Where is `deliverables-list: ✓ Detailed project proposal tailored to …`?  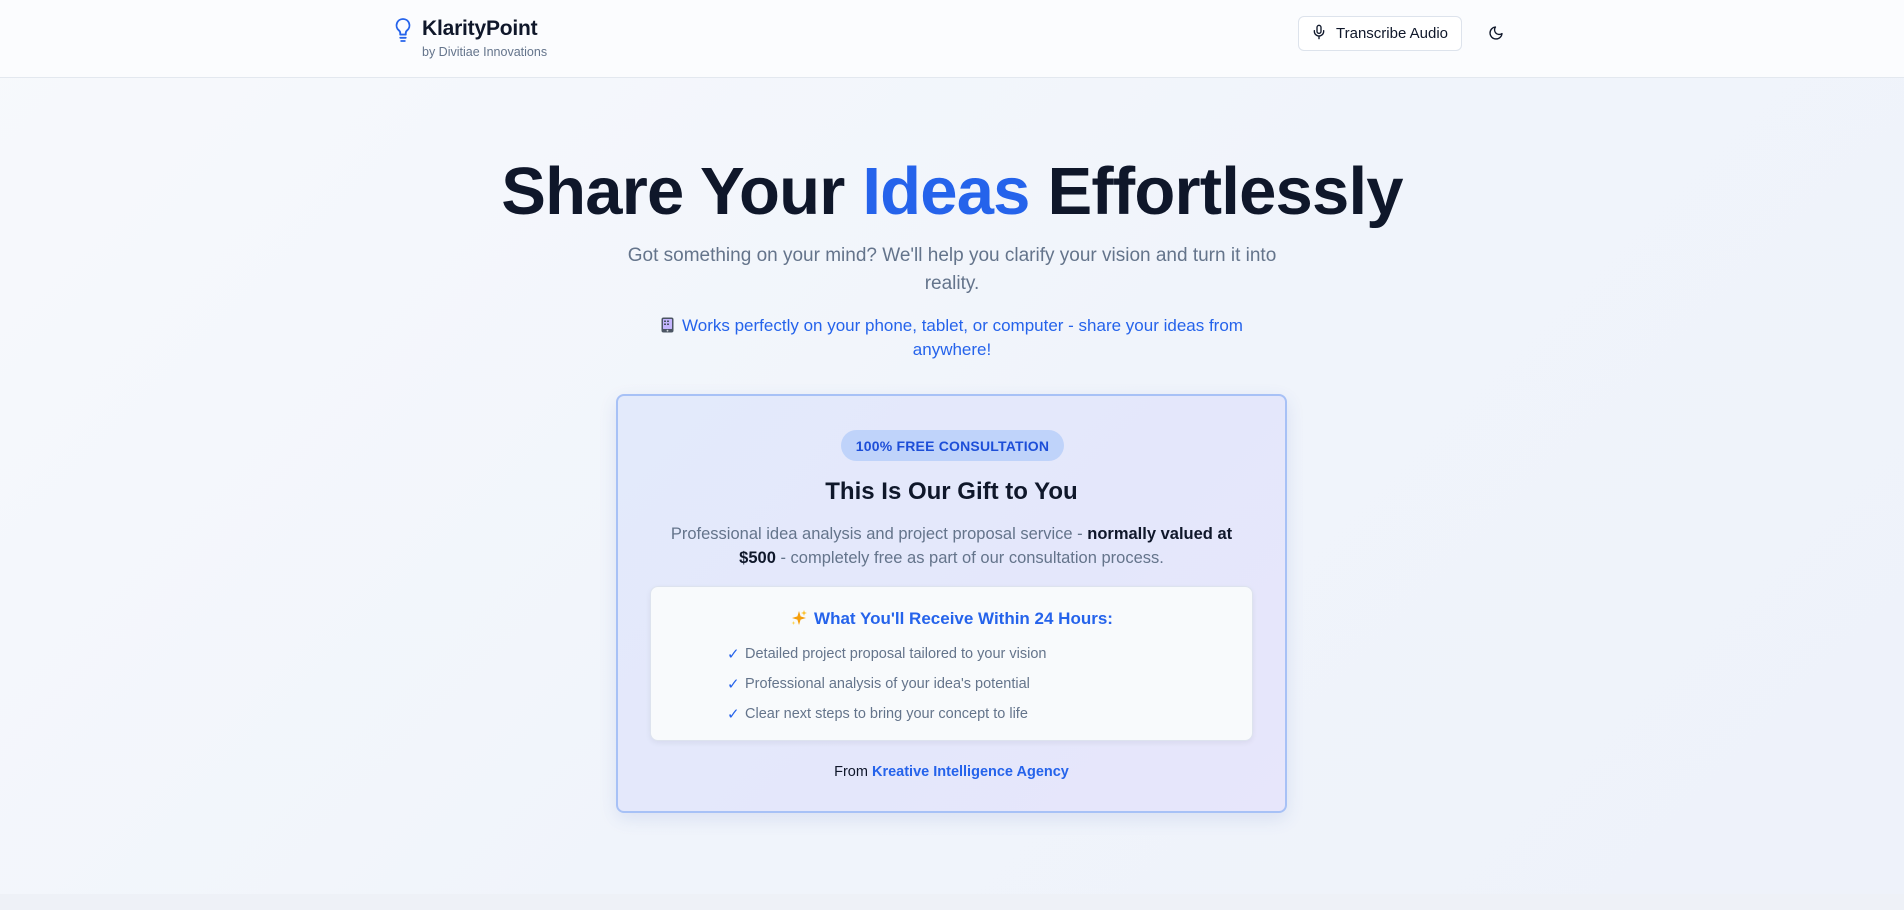 deliverables-list: ✓ Detailed project proposal tailored to … is located at coordinates (886, 684).